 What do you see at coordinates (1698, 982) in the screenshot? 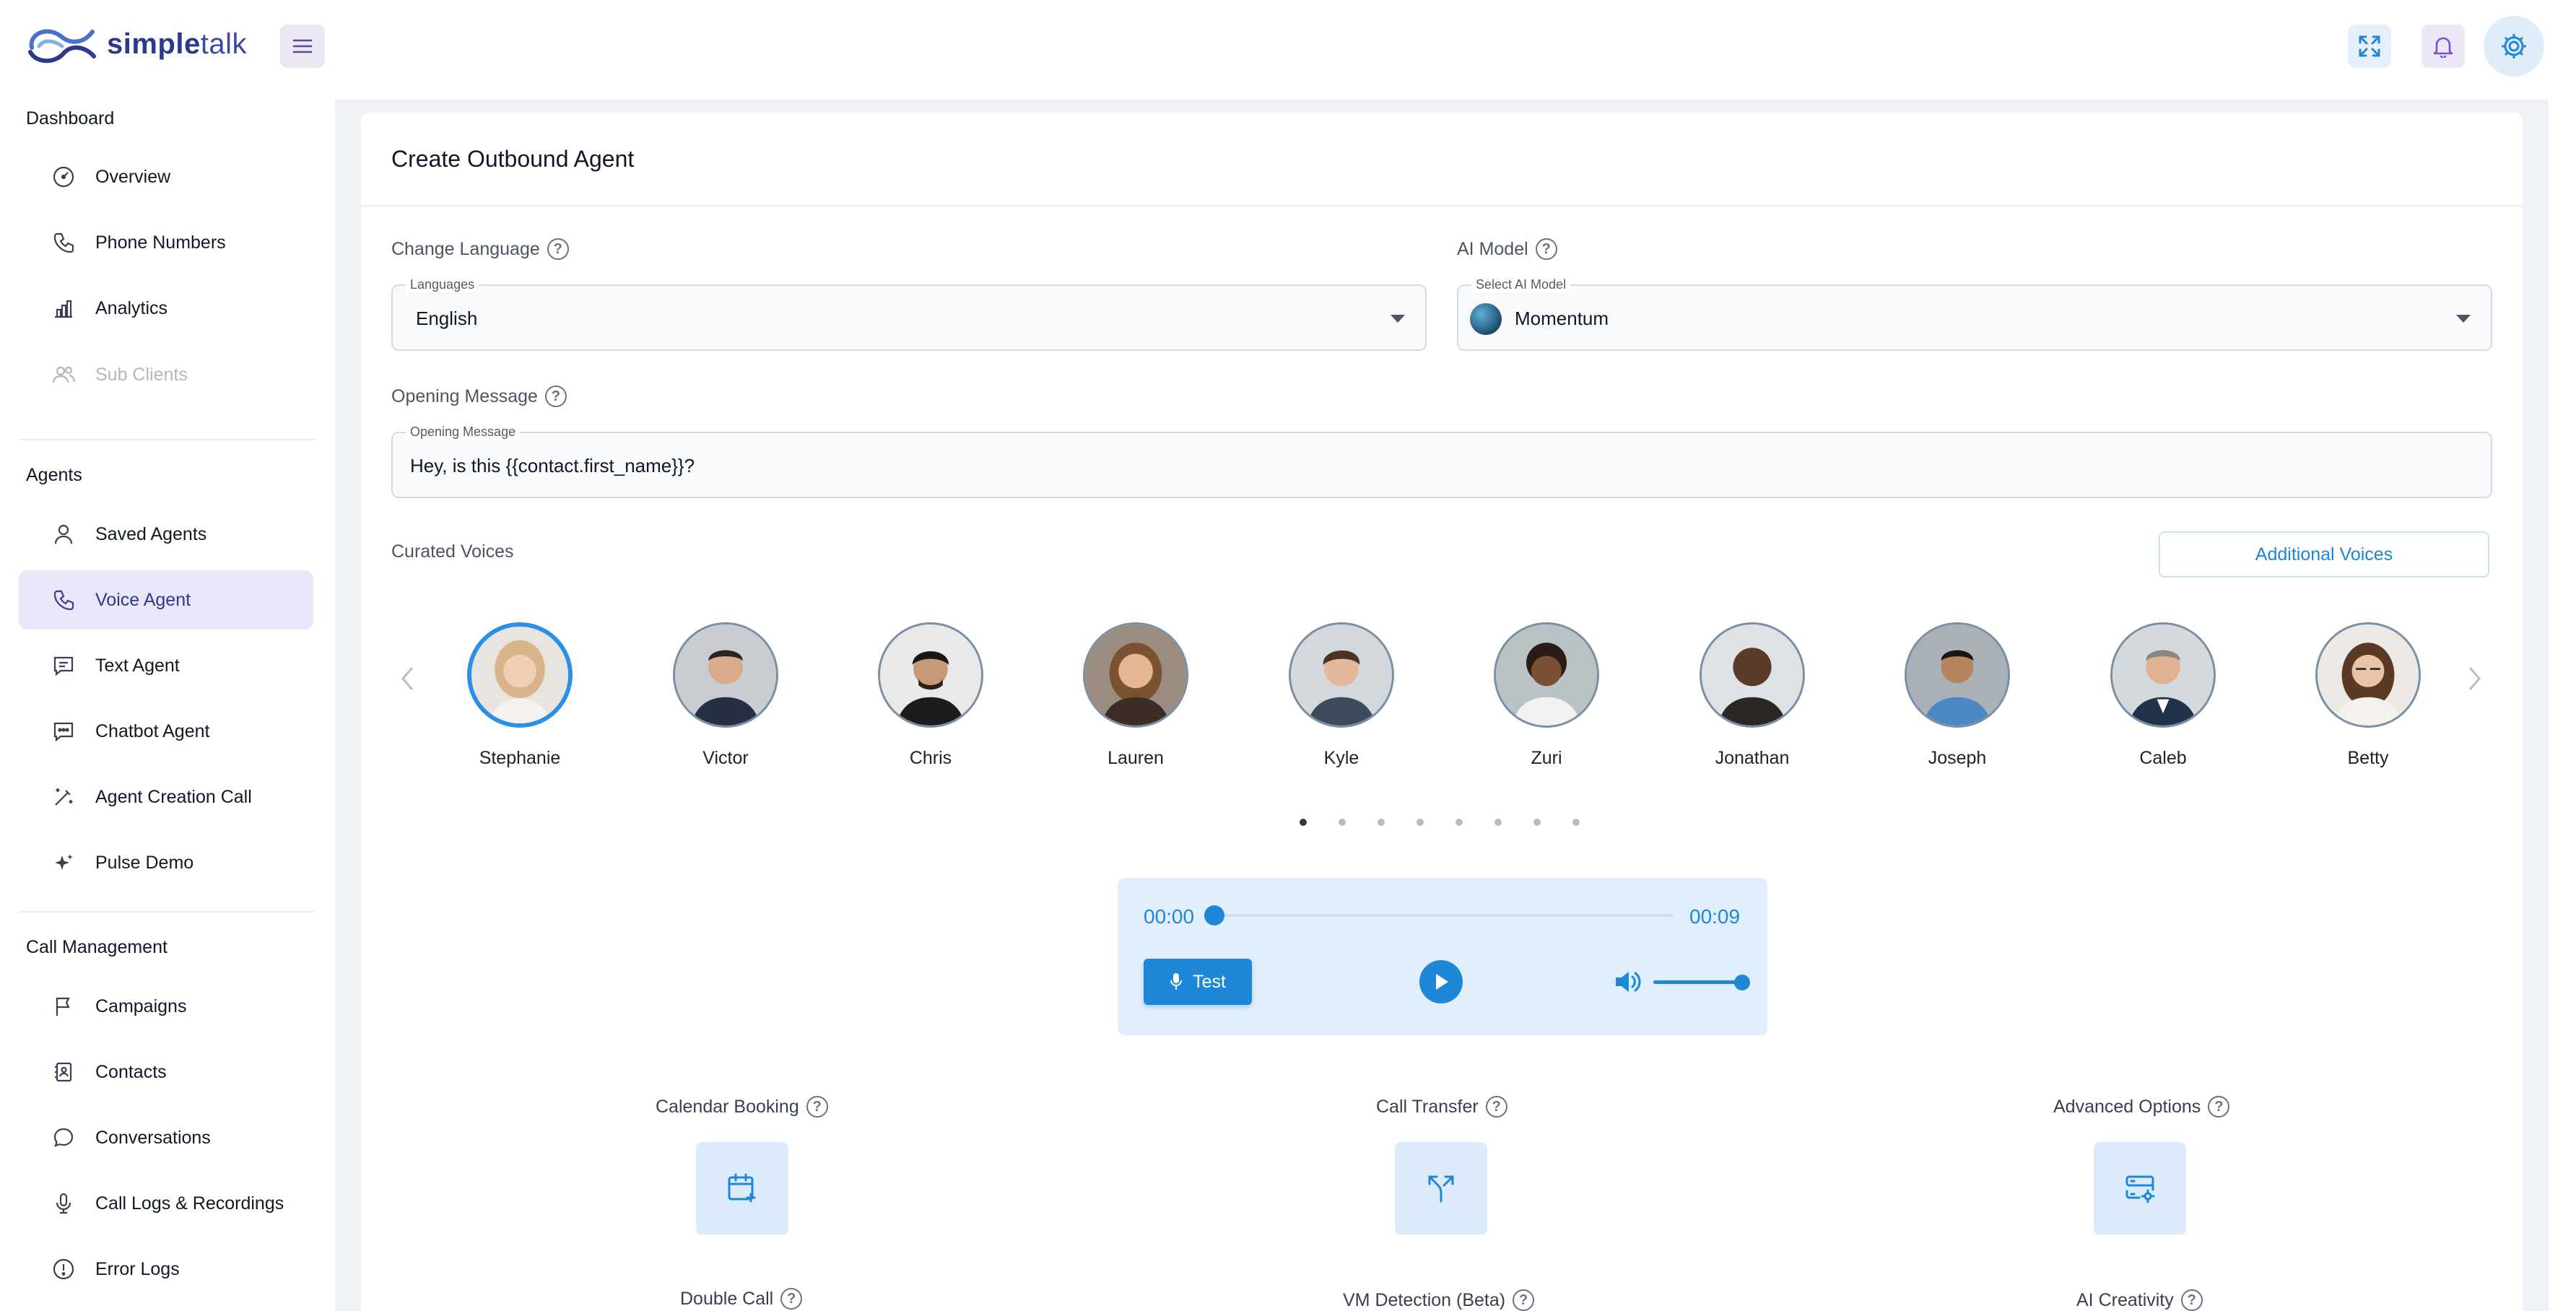
I see `volume-slider` at bounding box center [1698, 982].